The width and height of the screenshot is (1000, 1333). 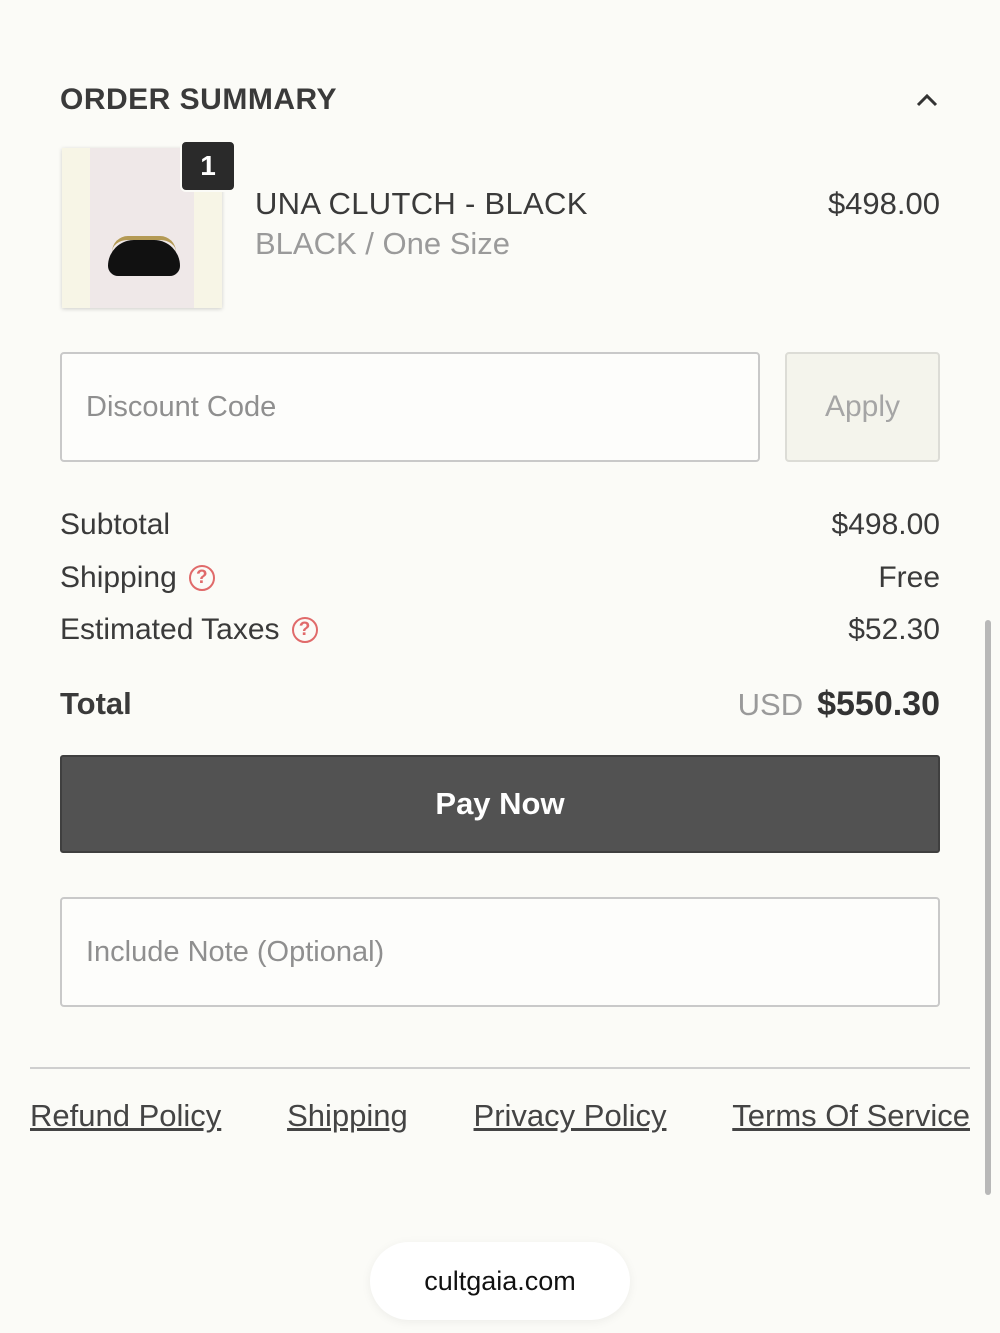 What do you see at coordinates (208, 166) in the screenshot?
I see `quantity-badge: 1` at bounding box center [208, 166].